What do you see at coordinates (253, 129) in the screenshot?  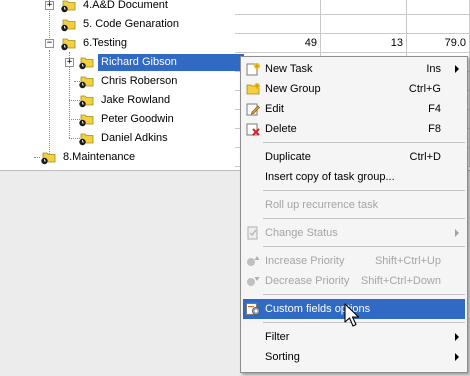 I see `delete-icon` at bounding box center [253, 129].